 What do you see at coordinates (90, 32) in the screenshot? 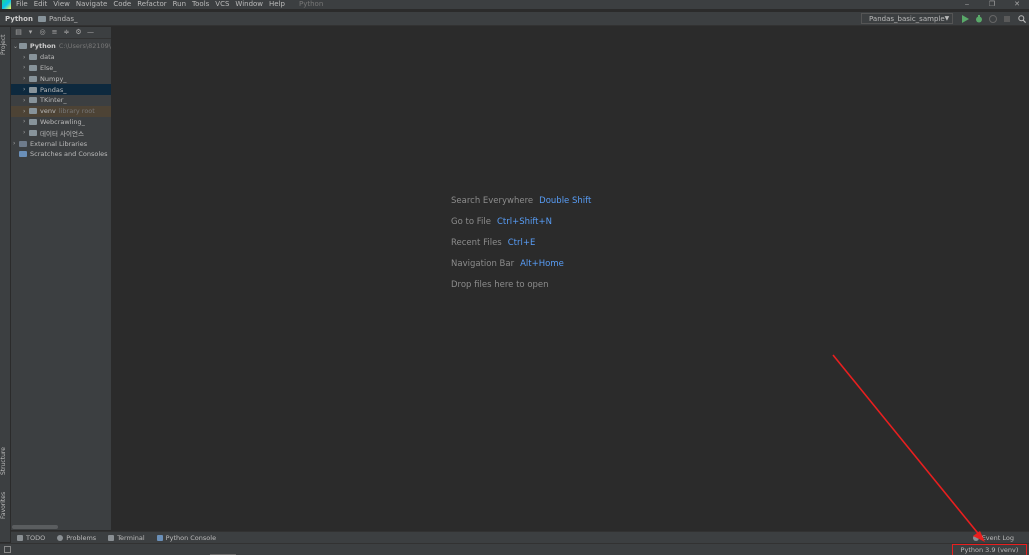
I see `hide-icon: —` at bounding box center [90, 32].